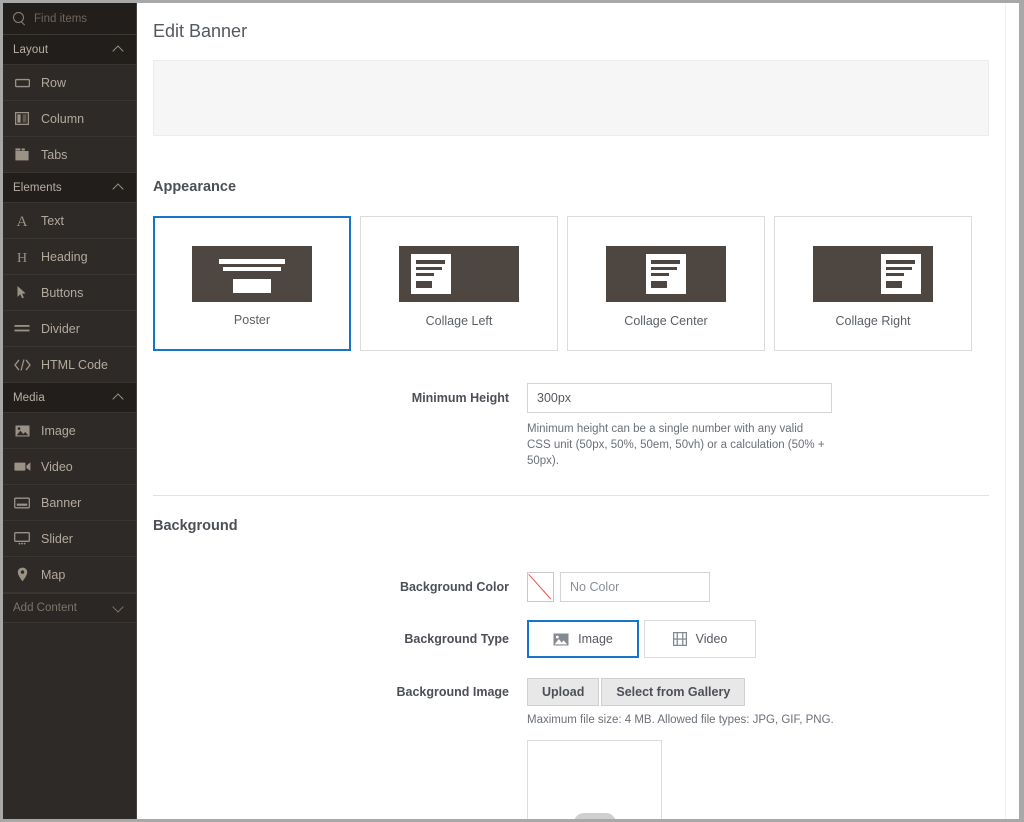 Image resolution: width=1024 pixels, height=822 pixels. I want to click on appearance-option-collage-right: Collage Right, so click(873, 283).